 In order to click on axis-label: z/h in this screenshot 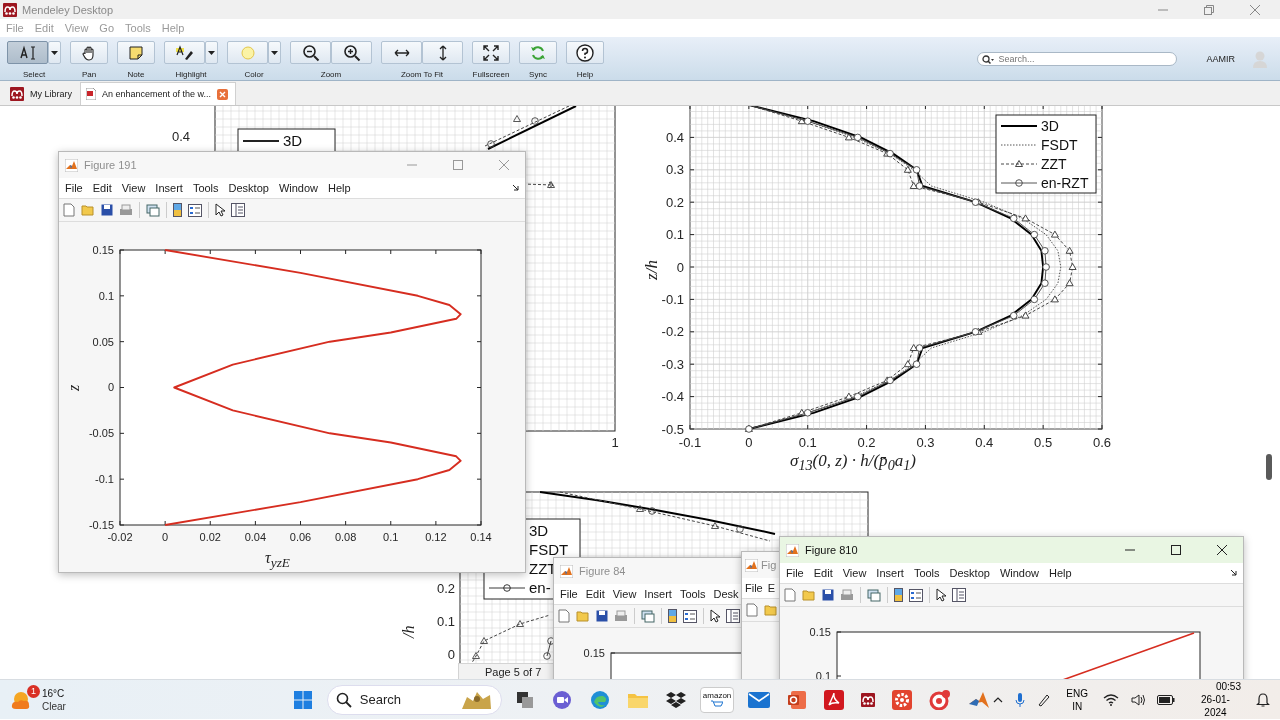, I will do `click(651, 270)`.